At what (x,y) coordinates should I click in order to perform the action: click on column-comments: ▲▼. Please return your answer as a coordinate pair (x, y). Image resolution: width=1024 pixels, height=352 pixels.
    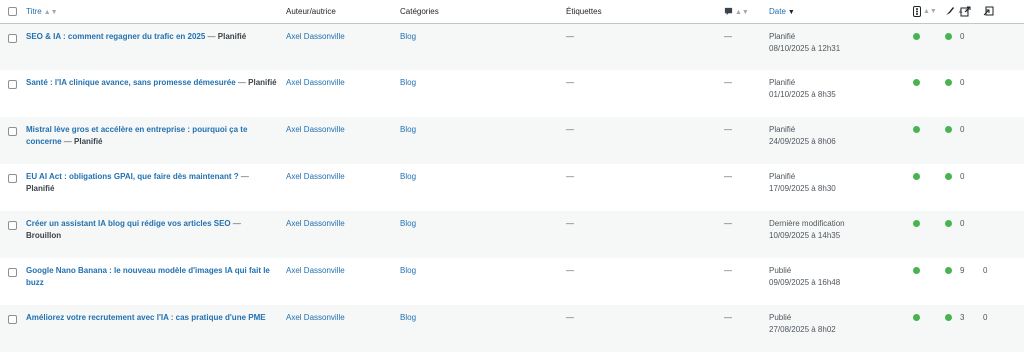
    Looking at the image, I should click on (742, 11).